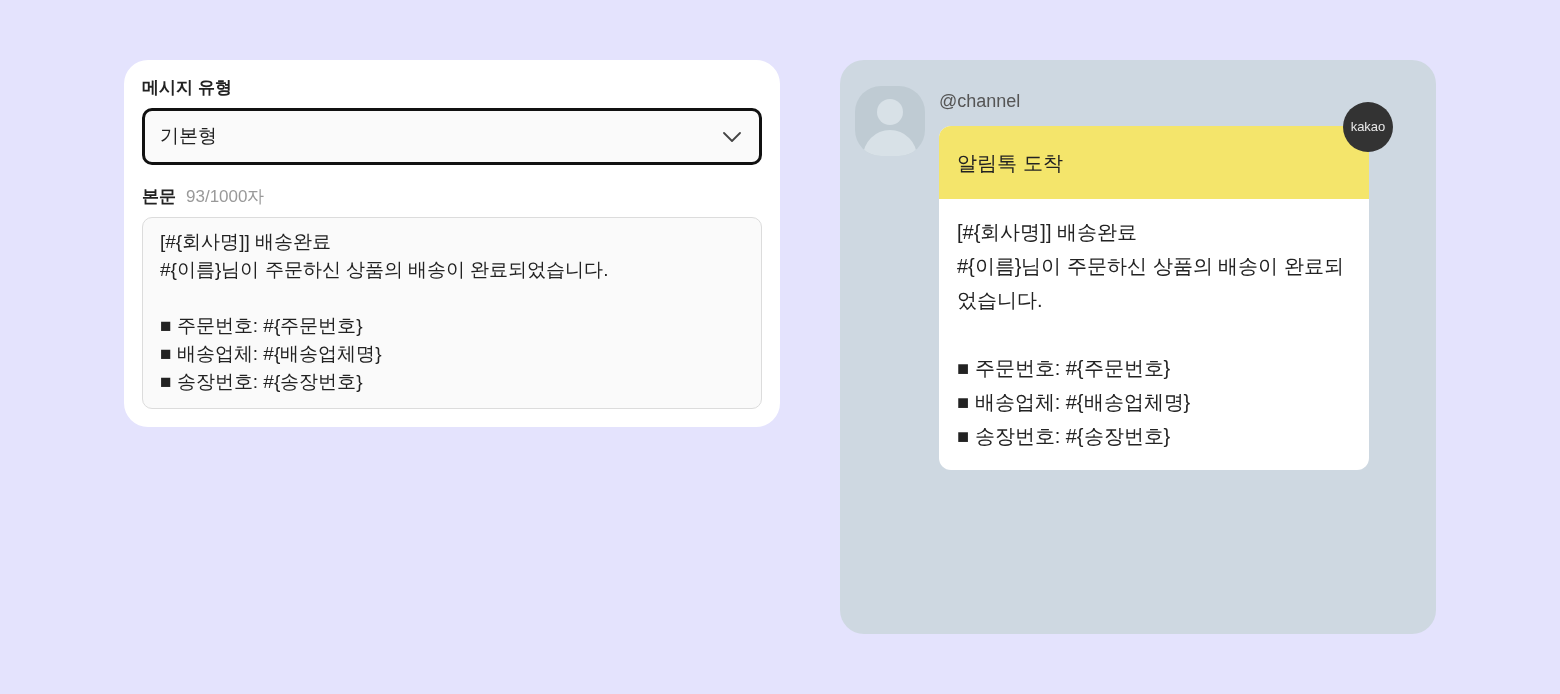 This screenshot has height=694, width=1560. I want to click on field-label: 본문, so click(159, 197).